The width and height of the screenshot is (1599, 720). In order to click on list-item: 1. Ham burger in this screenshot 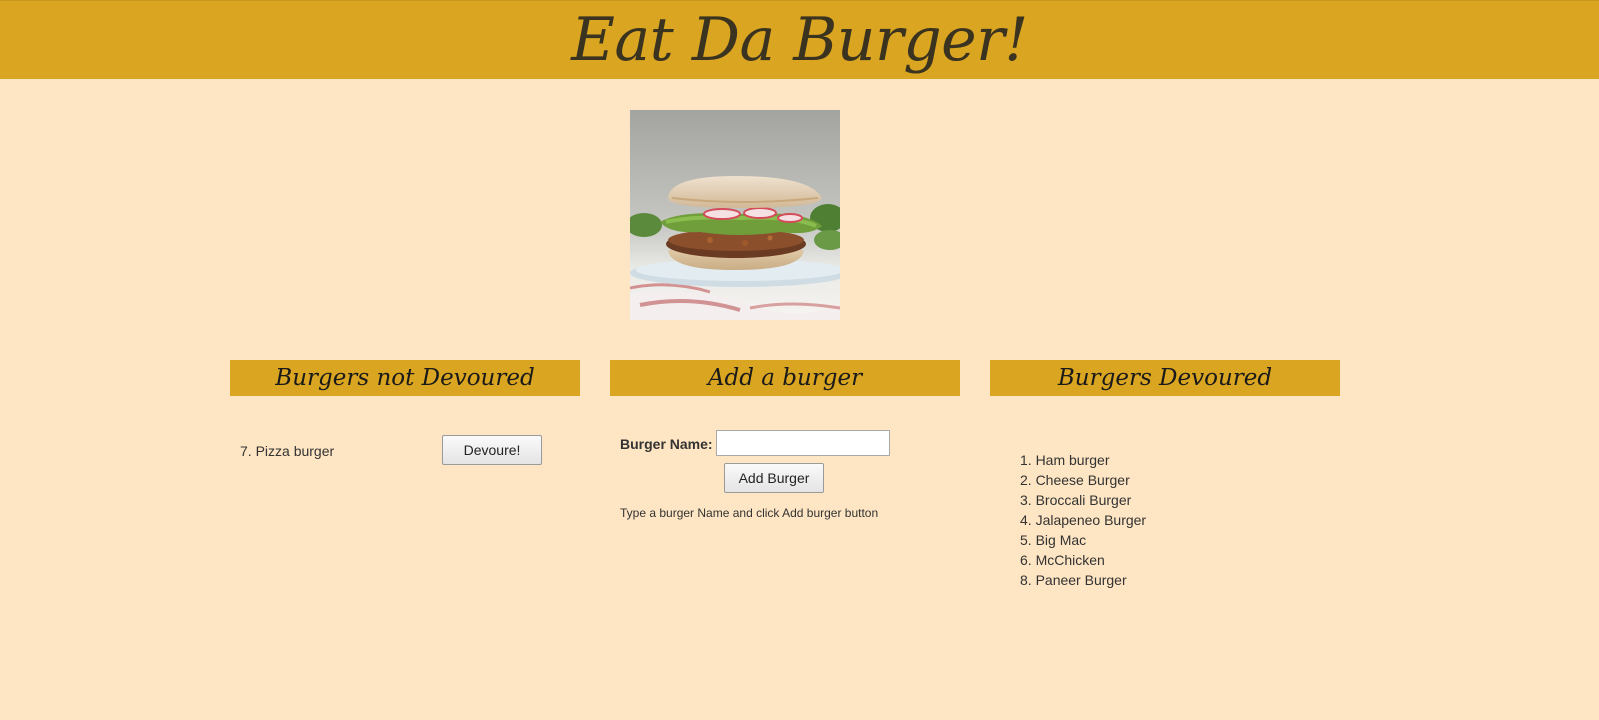, I will do `click(1065, 460)`.